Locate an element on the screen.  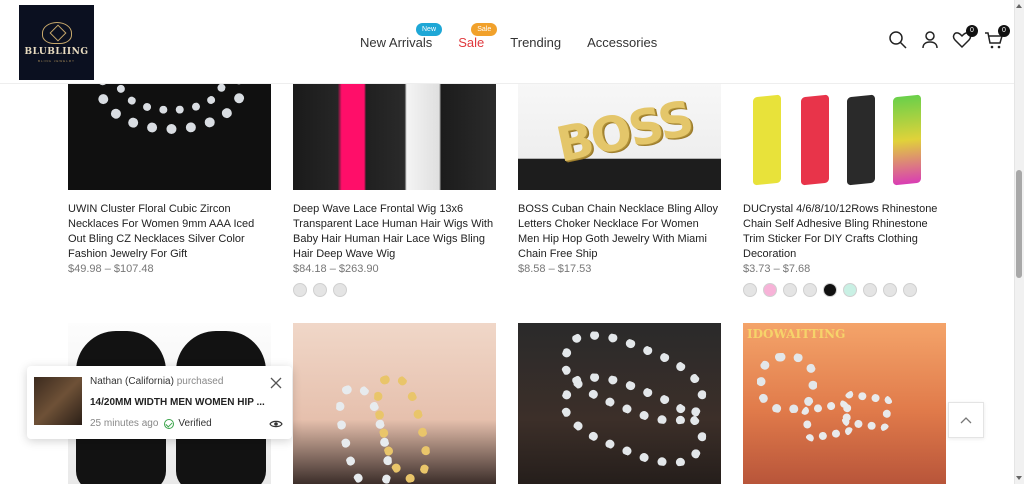
nav-new-arrivals-label: New Arrivals is located at coordinates (396, 42).